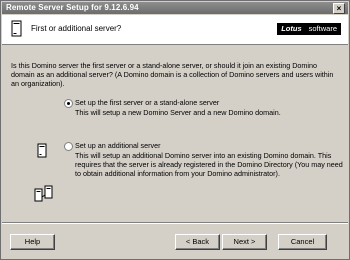 This screenshot has width=350, height=260. Describe the element at coordinates (323, 29) in the screenshot. I see `logo-suffix: software` at that location.